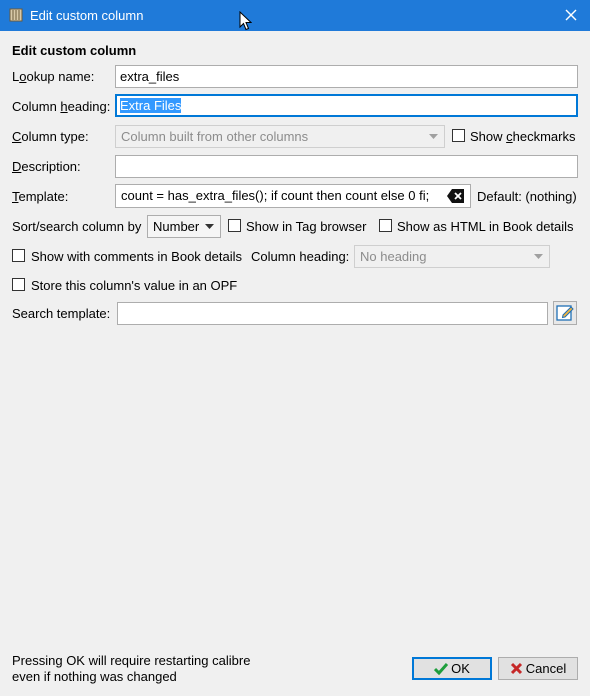 The width and height of the screenshot is (590, 696). Describe the element at coordinates (456, 196) in the screenshot. I see `clear-icon` at that location.